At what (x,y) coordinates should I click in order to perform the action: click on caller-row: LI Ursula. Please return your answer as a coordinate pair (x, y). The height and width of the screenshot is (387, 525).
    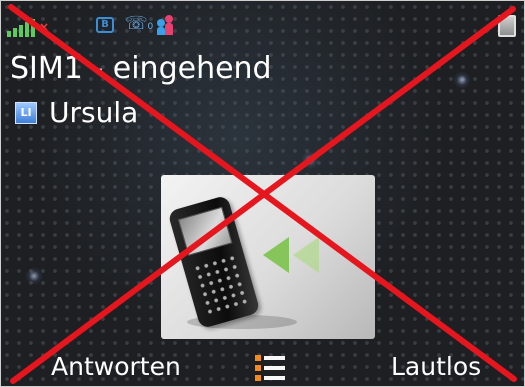
    Looking at the image, I should click on (76, 113).